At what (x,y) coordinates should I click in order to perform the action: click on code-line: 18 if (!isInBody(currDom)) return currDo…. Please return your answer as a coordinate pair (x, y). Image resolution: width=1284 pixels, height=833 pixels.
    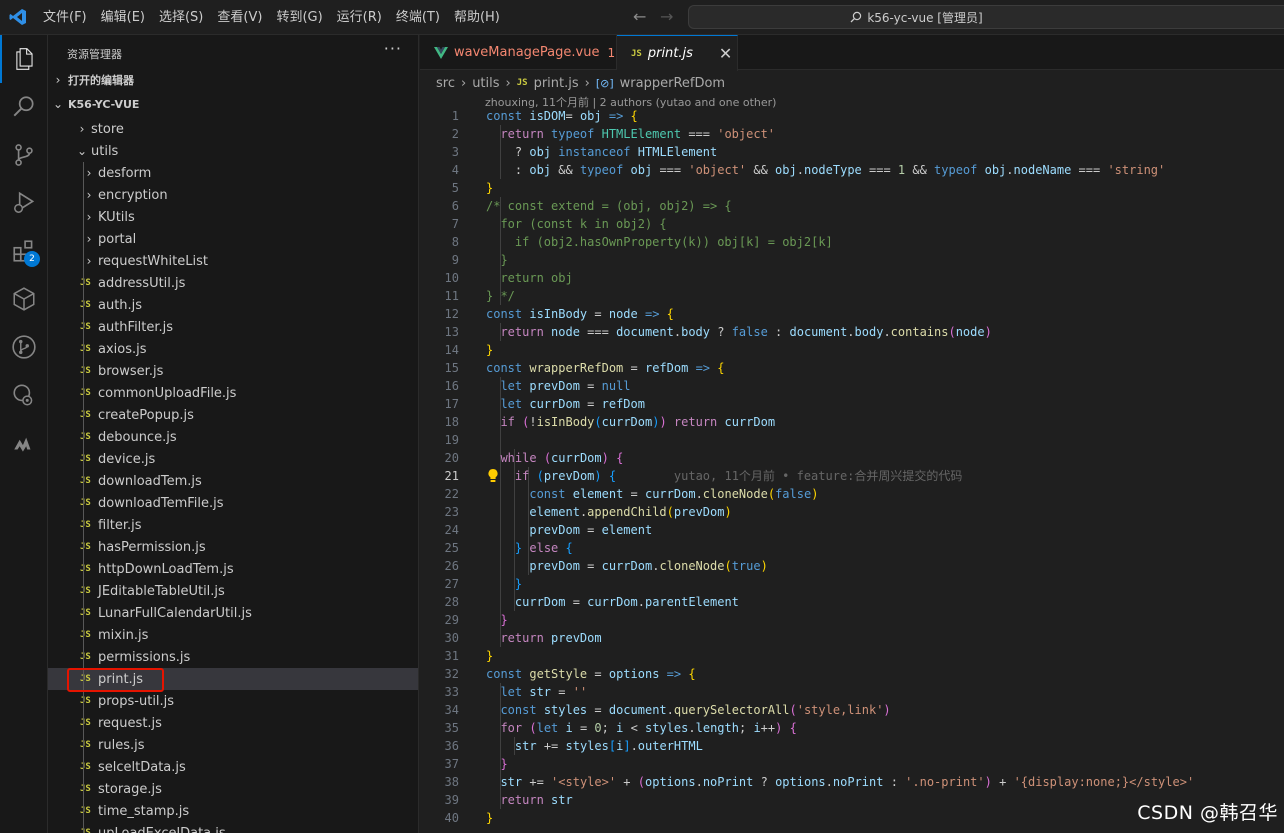
    Looking at the image, I should click on (852, 422).